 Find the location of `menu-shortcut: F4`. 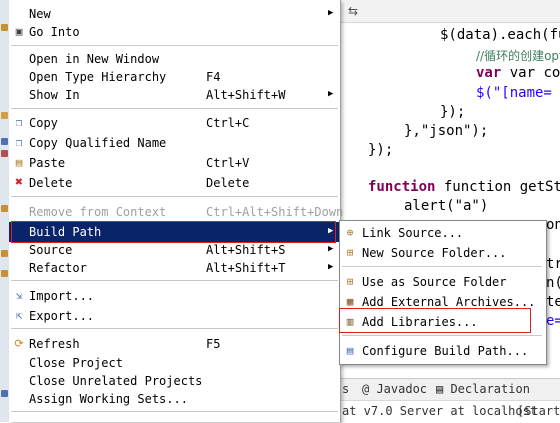

menu-shortcut: F4 is located at coordinates (213, 77).